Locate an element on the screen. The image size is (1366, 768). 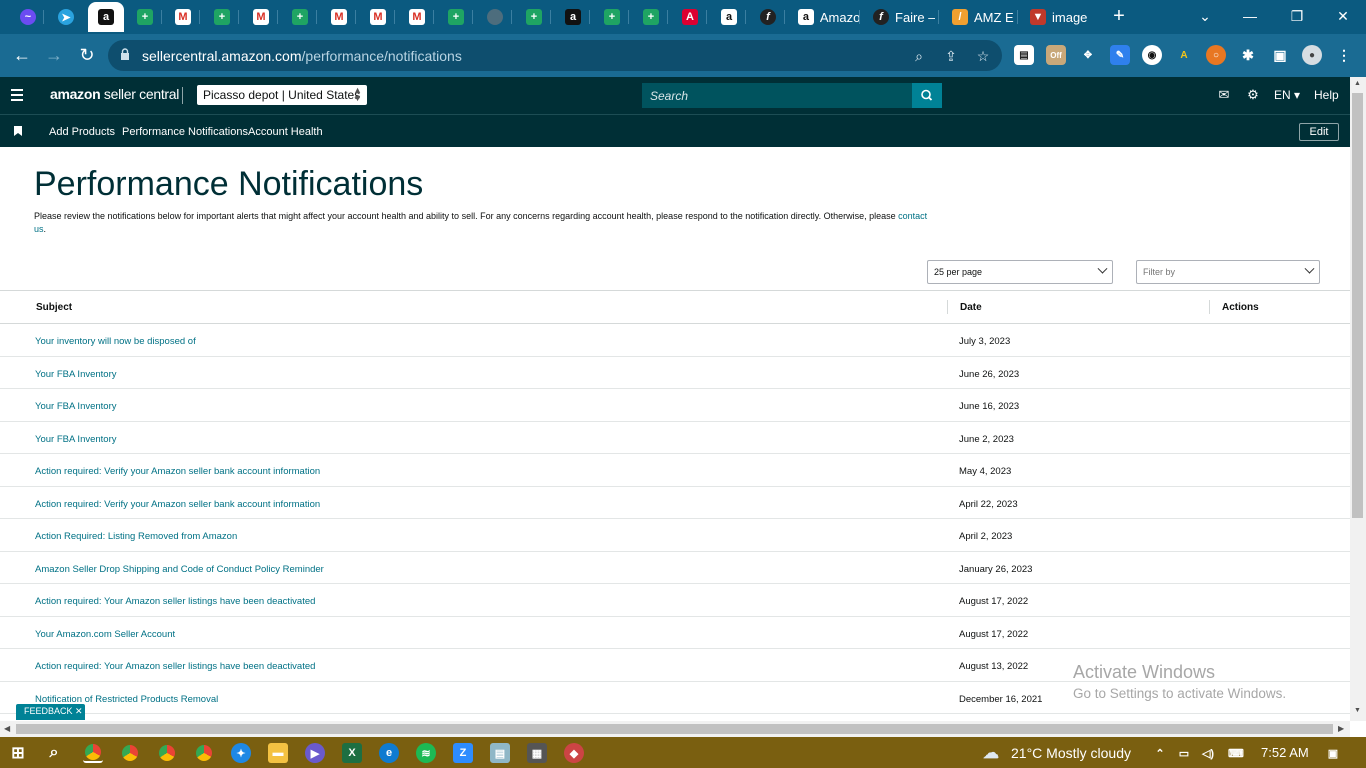
search-input: Search is located at coordinates (777, 95).